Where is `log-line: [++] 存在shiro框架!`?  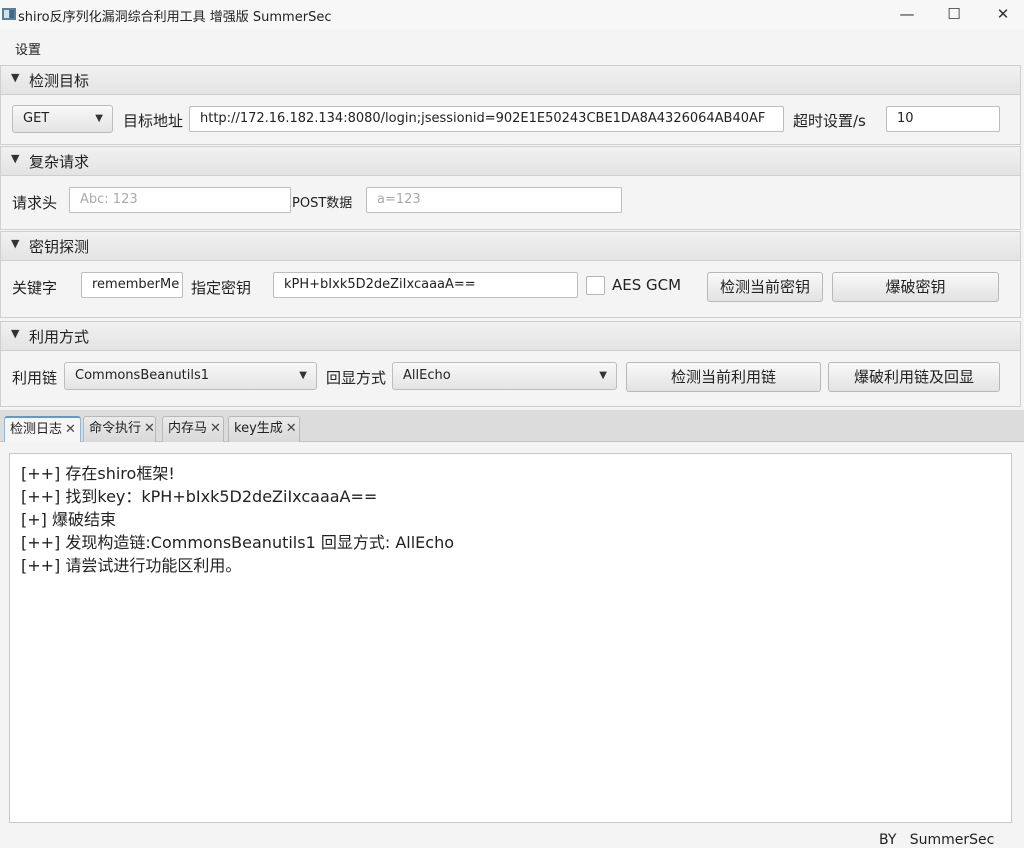
log-line: [++] 存在shiro框架! is located at coordinates (98, 473).